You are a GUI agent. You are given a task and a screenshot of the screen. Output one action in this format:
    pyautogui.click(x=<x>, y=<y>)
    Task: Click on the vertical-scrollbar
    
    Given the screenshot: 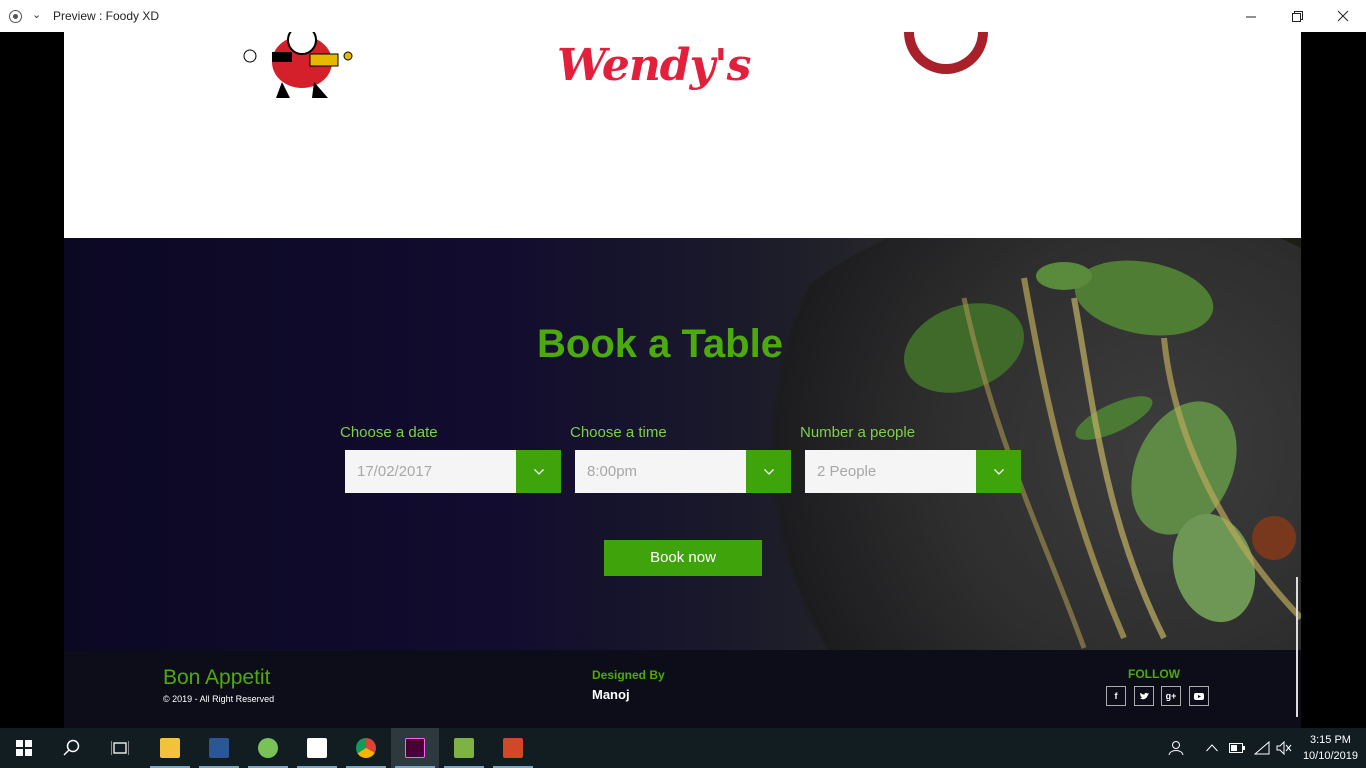 What is the action you would take?
    pyautogui.click(x=1297, y=647)
    